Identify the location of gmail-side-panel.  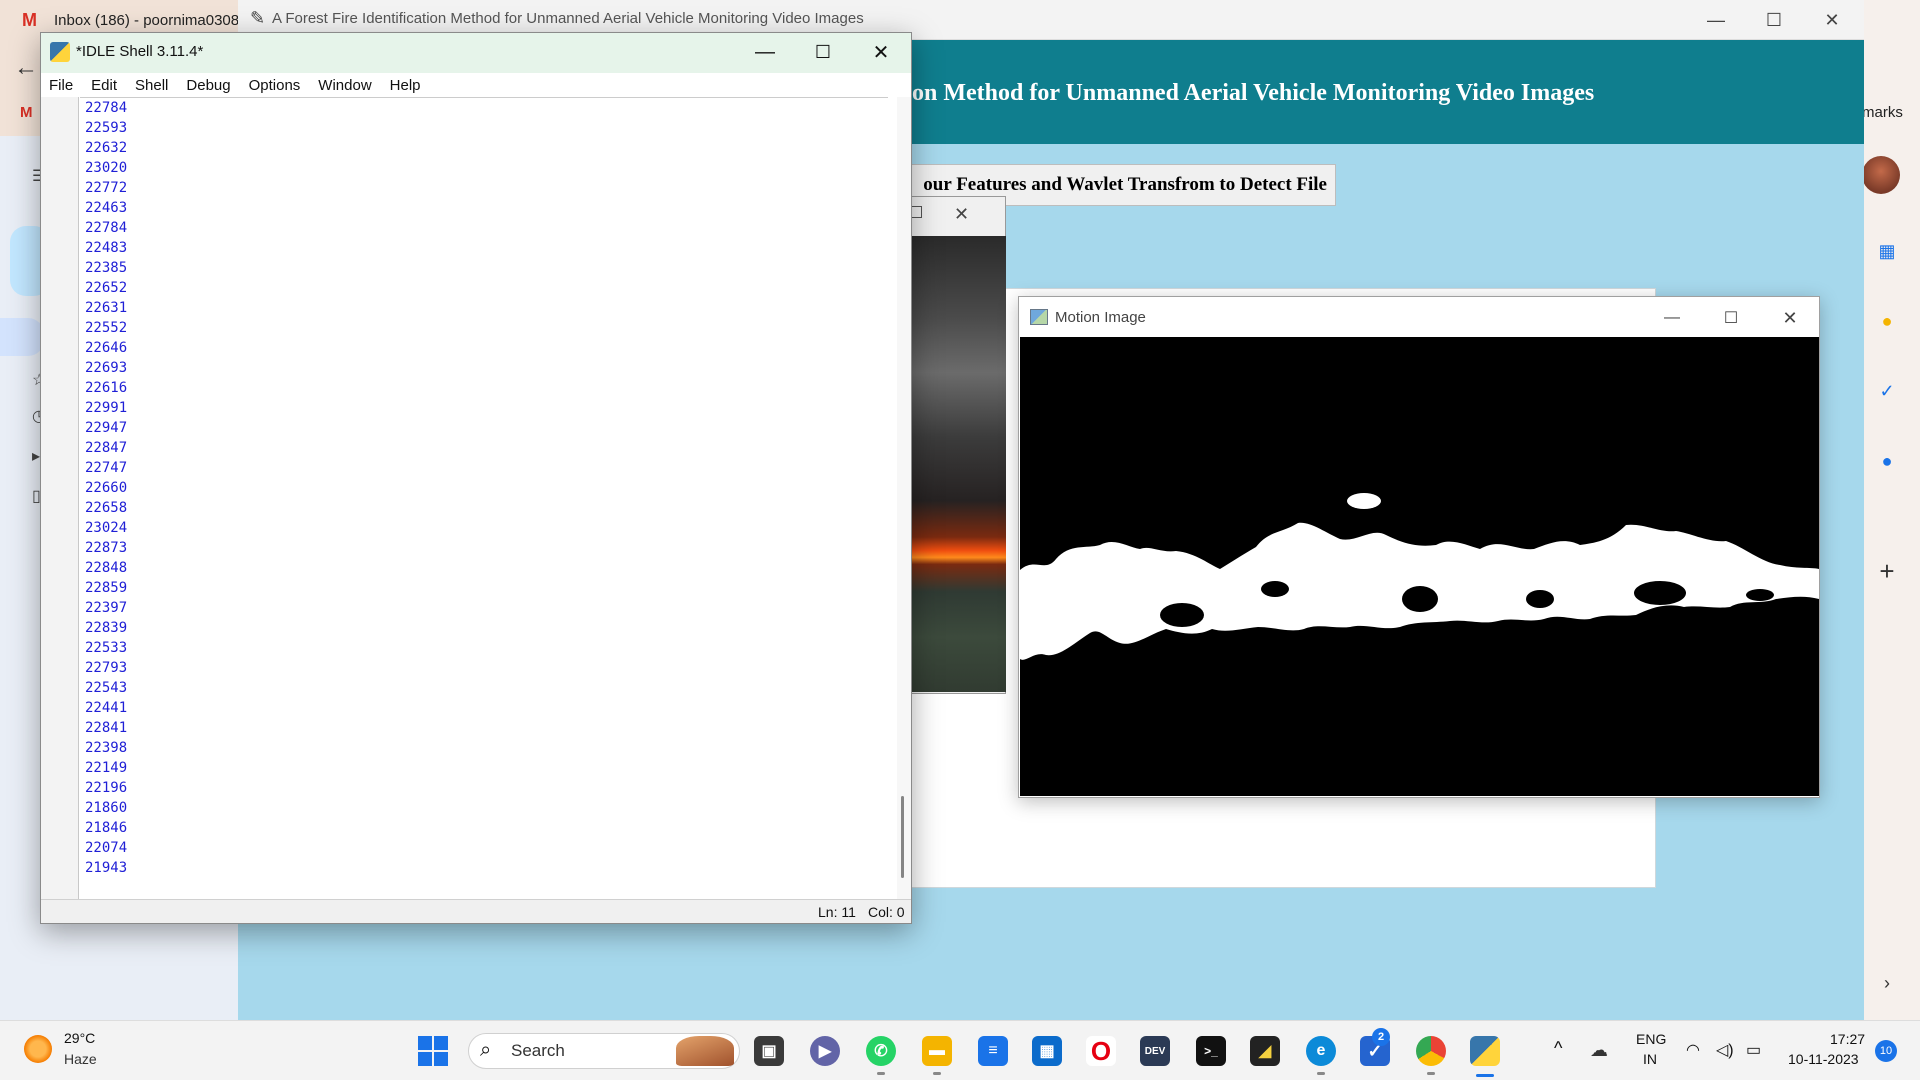
(1892, 510).